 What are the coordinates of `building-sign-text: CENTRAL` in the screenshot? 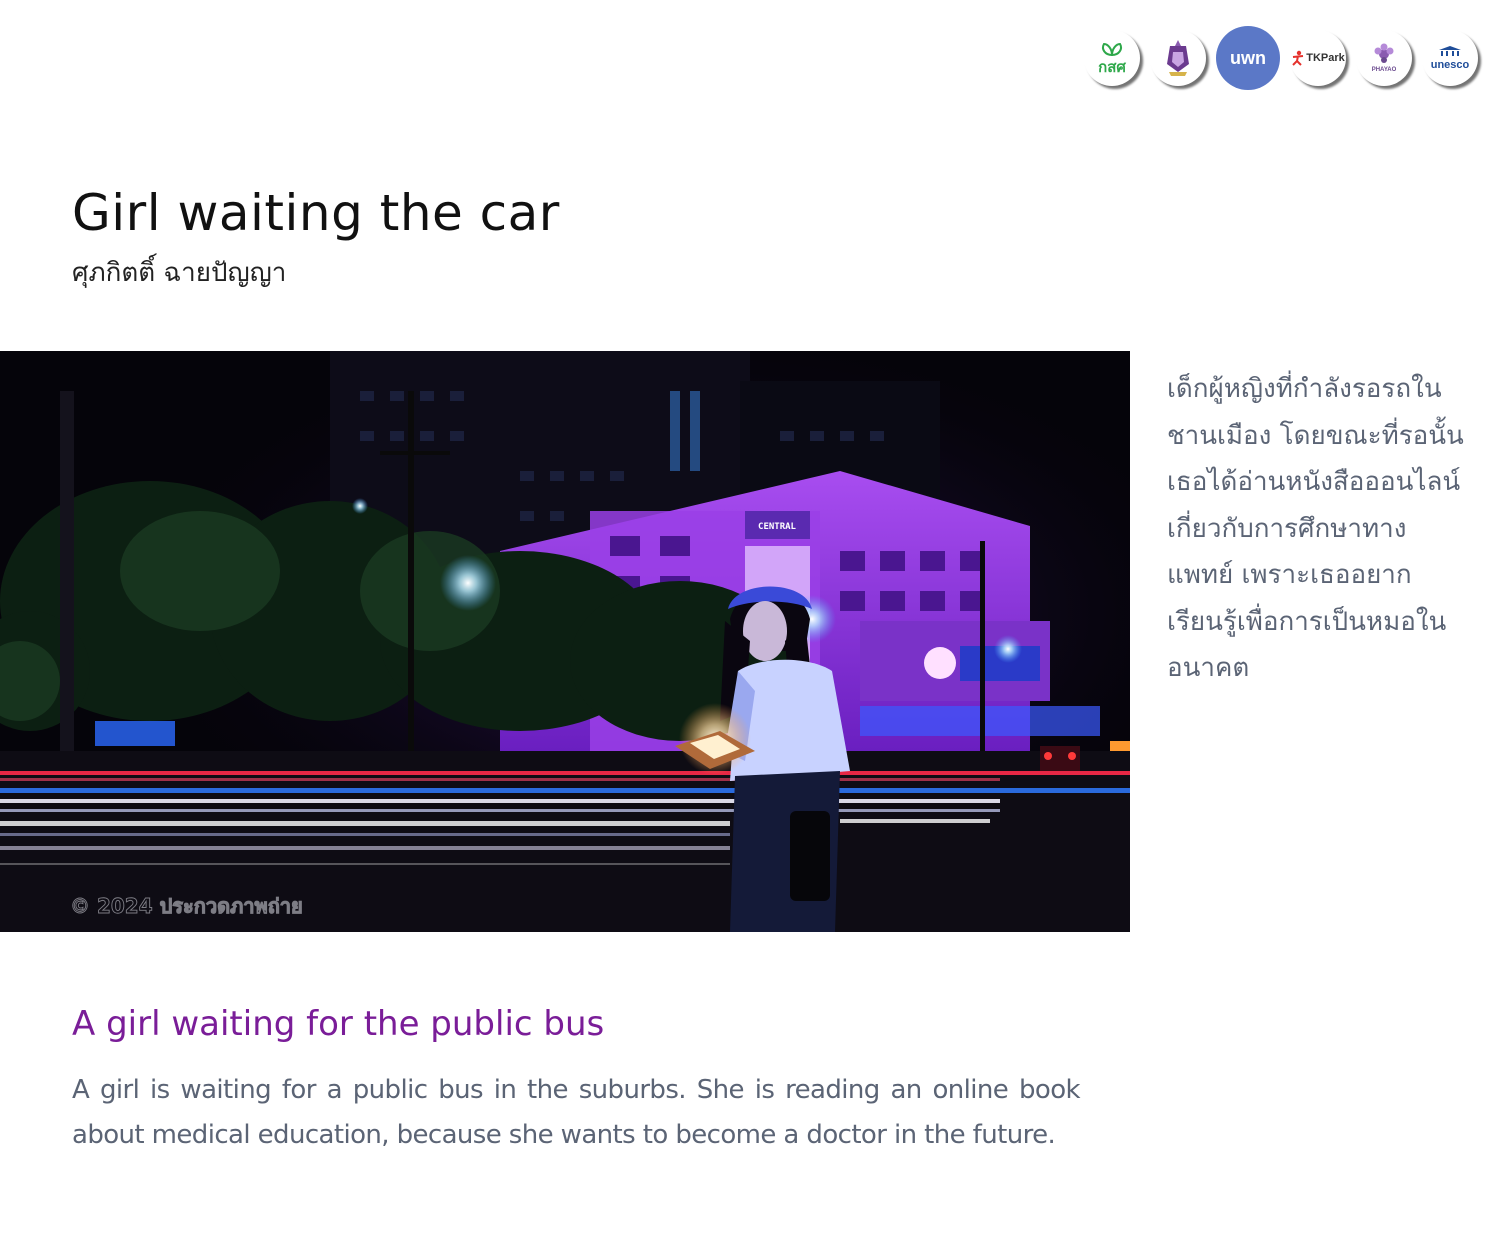 It's located at (777, 527).